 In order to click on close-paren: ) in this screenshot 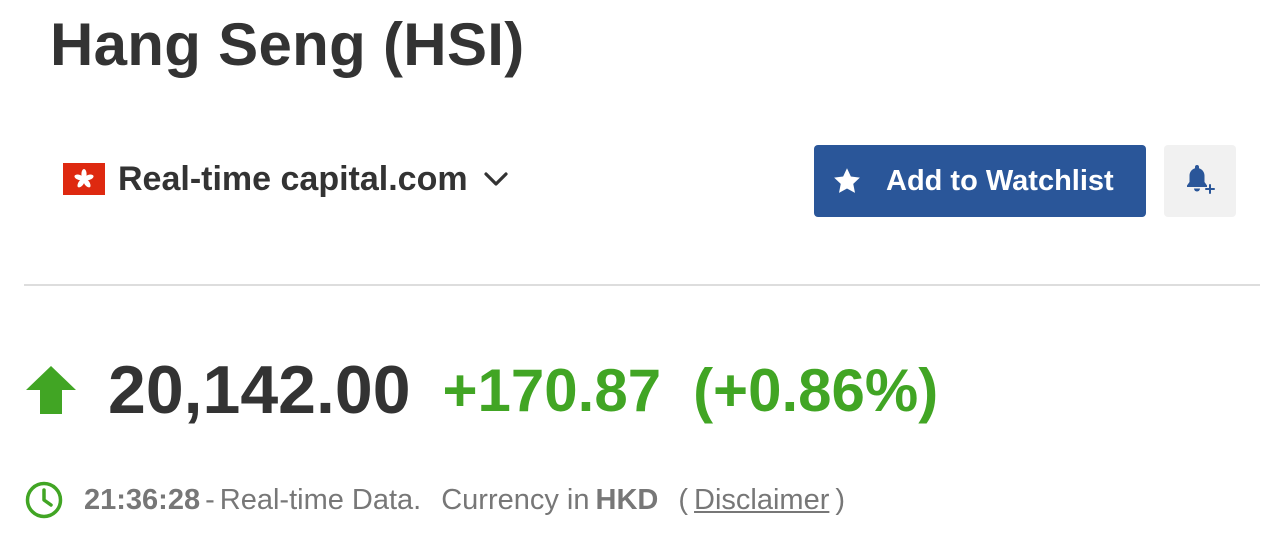, I will do `click(840, 499)`.